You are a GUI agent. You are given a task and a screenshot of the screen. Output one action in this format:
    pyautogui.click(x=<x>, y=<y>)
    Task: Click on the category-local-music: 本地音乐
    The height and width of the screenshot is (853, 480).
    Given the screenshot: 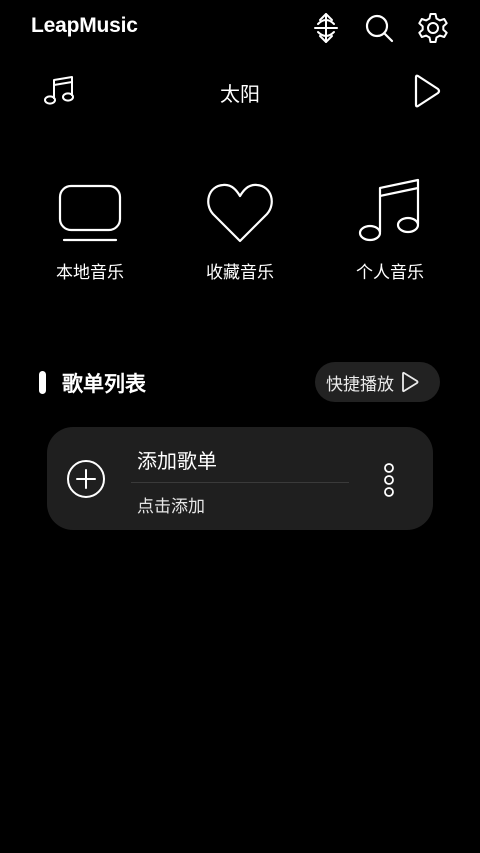 What is the action you would take?
    pyautogui.click(x=90, y=226)
    